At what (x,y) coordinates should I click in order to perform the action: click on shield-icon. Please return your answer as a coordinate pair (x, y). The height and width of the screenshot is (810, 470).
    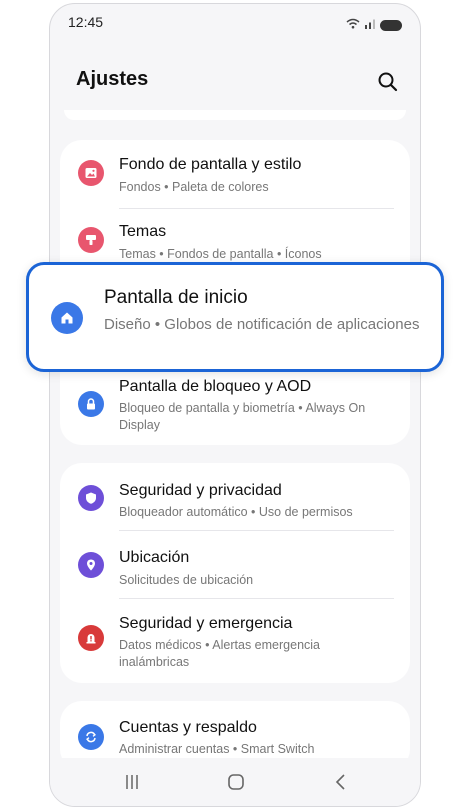
    Looking at the image, I should click on (91, 498).